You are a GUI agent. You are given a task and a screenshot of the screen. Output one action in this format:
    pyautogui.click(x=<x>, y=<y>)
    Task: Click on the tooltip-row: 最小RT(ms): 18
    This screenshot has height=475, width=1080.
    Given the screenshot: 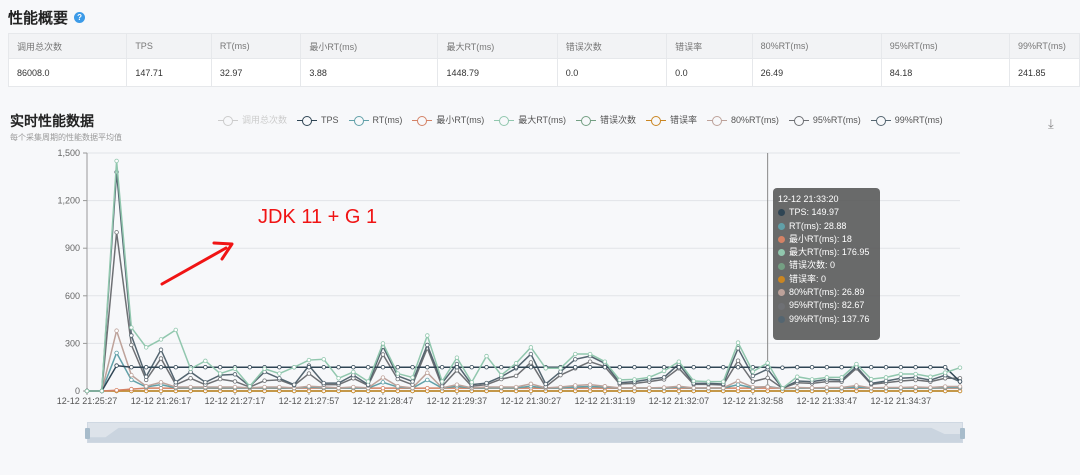 What is the action you would take?
    pyautogui.click(x=826, y=239)
    